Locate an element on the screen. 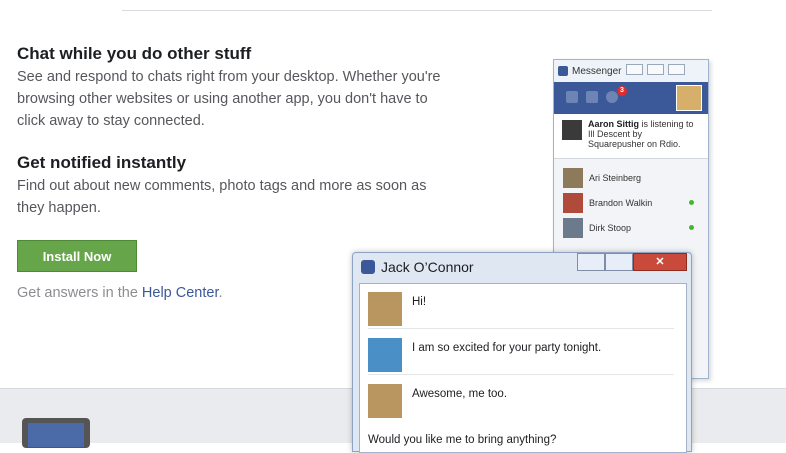 The height and width of the screenshot is (453, 786). top-divider is located at coordinates (417, 10).